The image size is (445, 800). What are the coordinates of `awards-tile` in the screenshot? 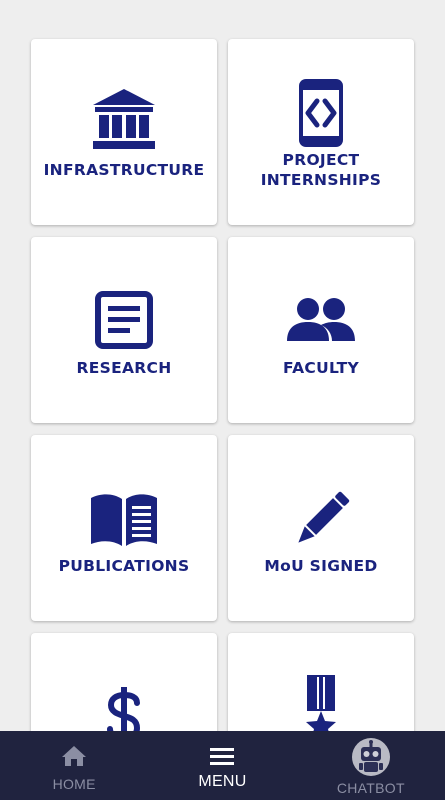 It's located at (321, 682).